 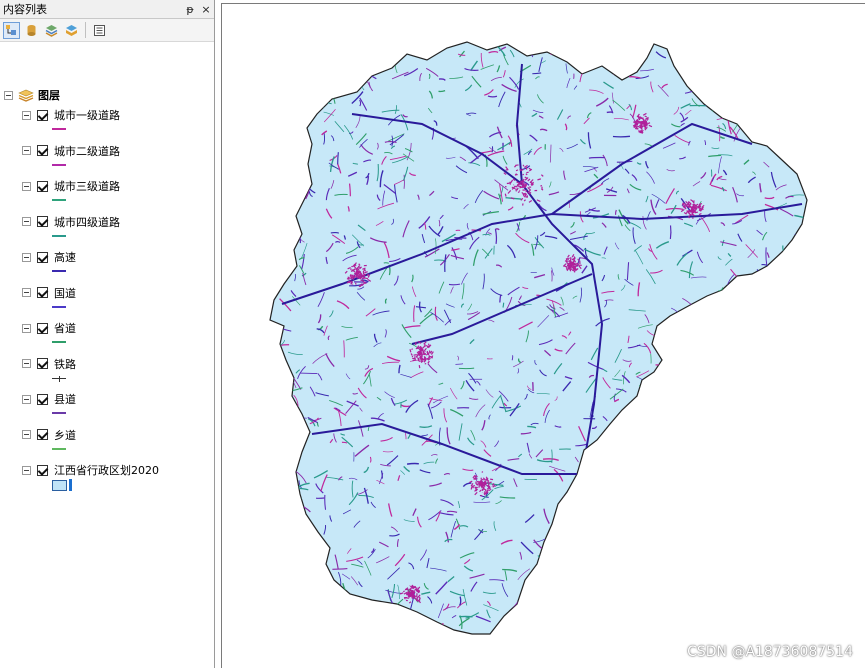 I want to click on list-by-drawing-order-icon, so click(x=11, y=30).